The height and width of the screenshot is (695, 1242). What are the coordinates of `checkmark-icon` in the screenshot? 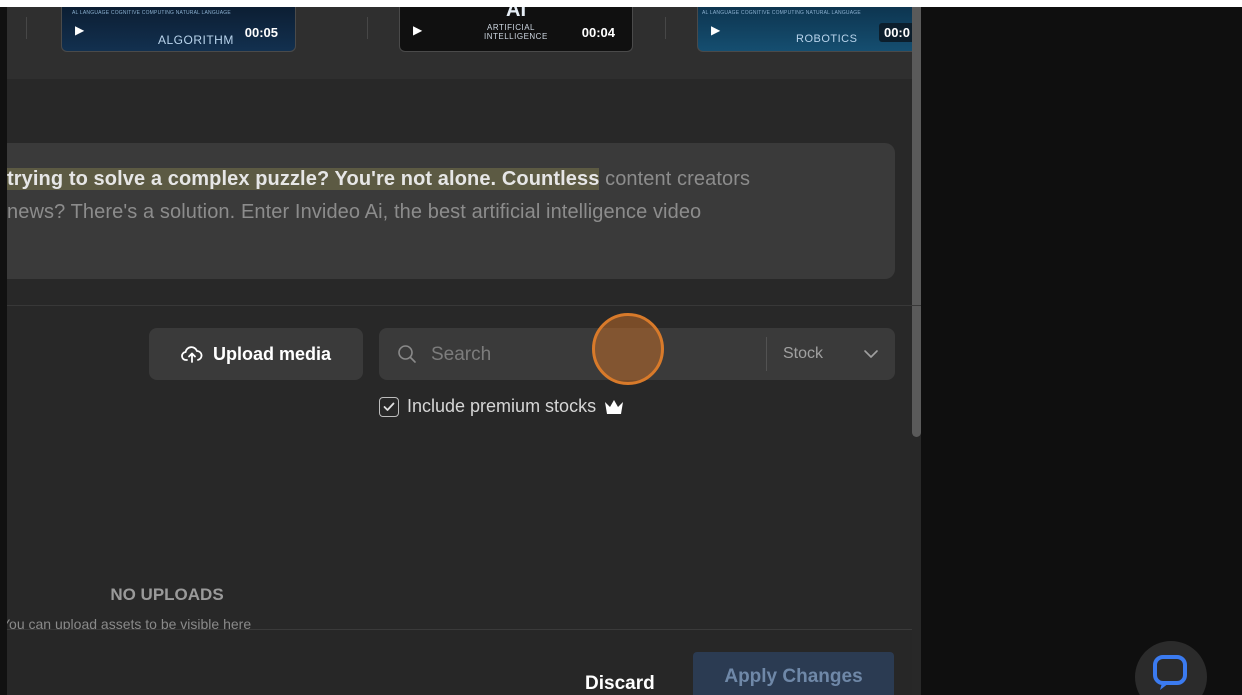 It's located at (389, 406).